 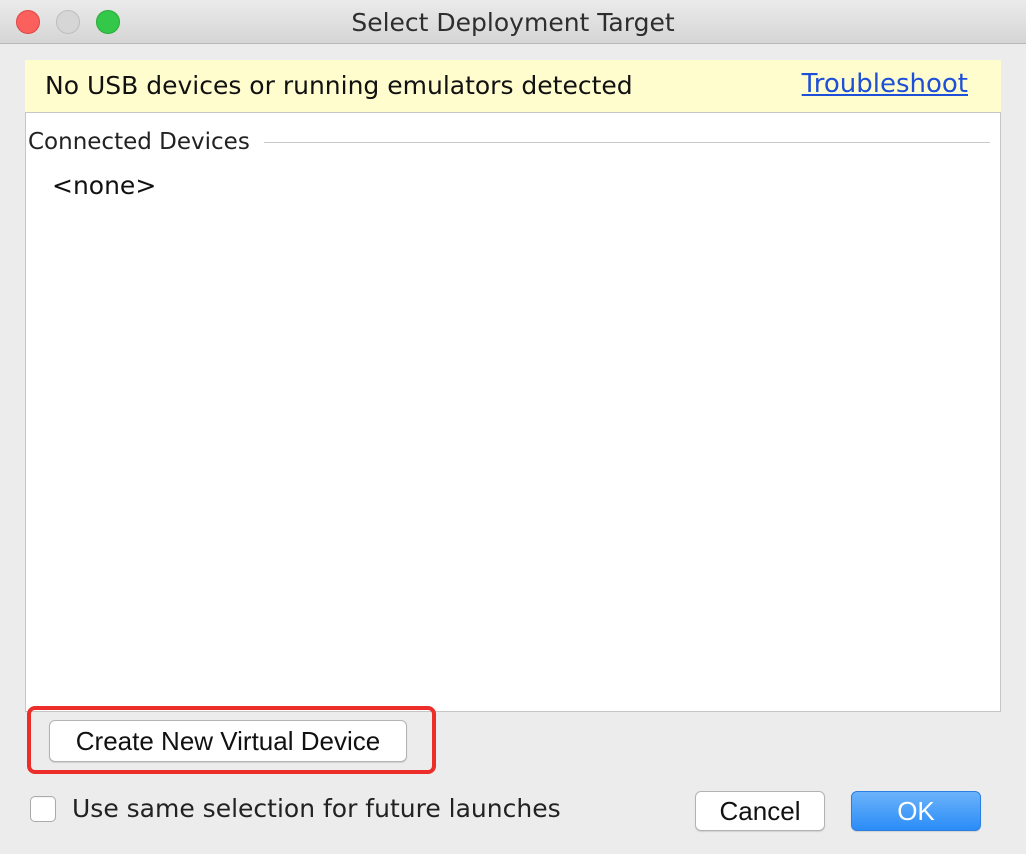 I want to click on section-label: Connected Devices, so click(x=139, y=142).